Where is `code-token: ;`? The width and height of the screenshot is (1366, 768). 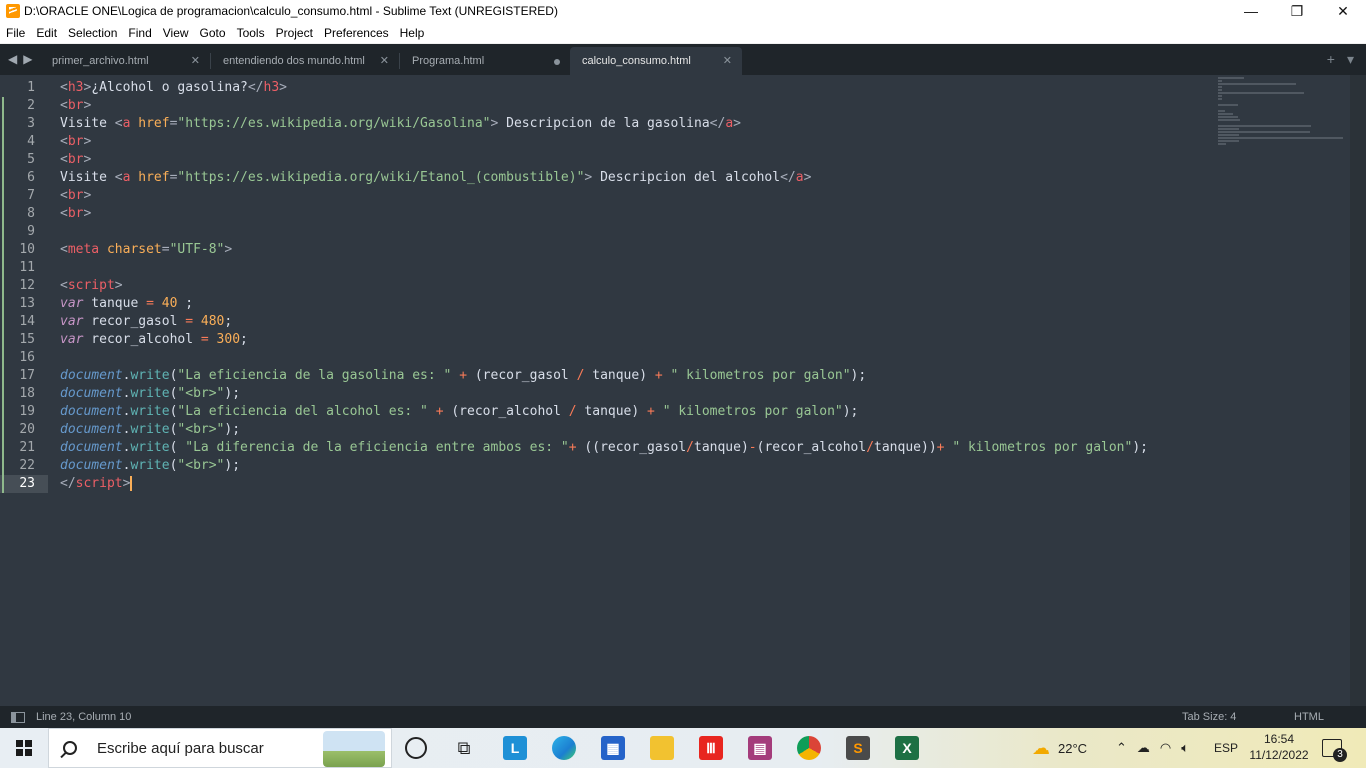
code-token: ; is located at coordinates (244, 339).